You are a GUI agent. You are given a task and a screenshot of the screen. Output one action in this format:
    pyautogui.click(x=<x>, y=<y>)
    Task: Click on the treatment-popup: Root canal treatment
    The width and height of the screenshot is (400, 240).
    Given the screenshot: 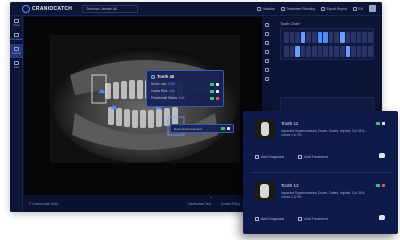 What is the action you would take?
    pyautogui.click(x=202, y=128)
    